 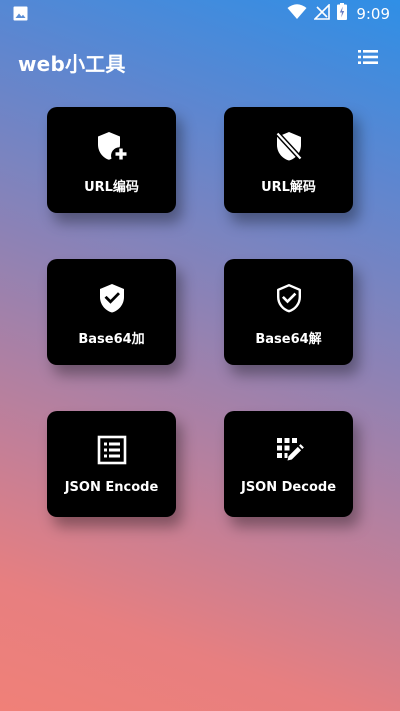 What do you see at coordinates (112, 146) in the screenshot?
I see `shield-plus-icon` at bounding box center [112, 146].